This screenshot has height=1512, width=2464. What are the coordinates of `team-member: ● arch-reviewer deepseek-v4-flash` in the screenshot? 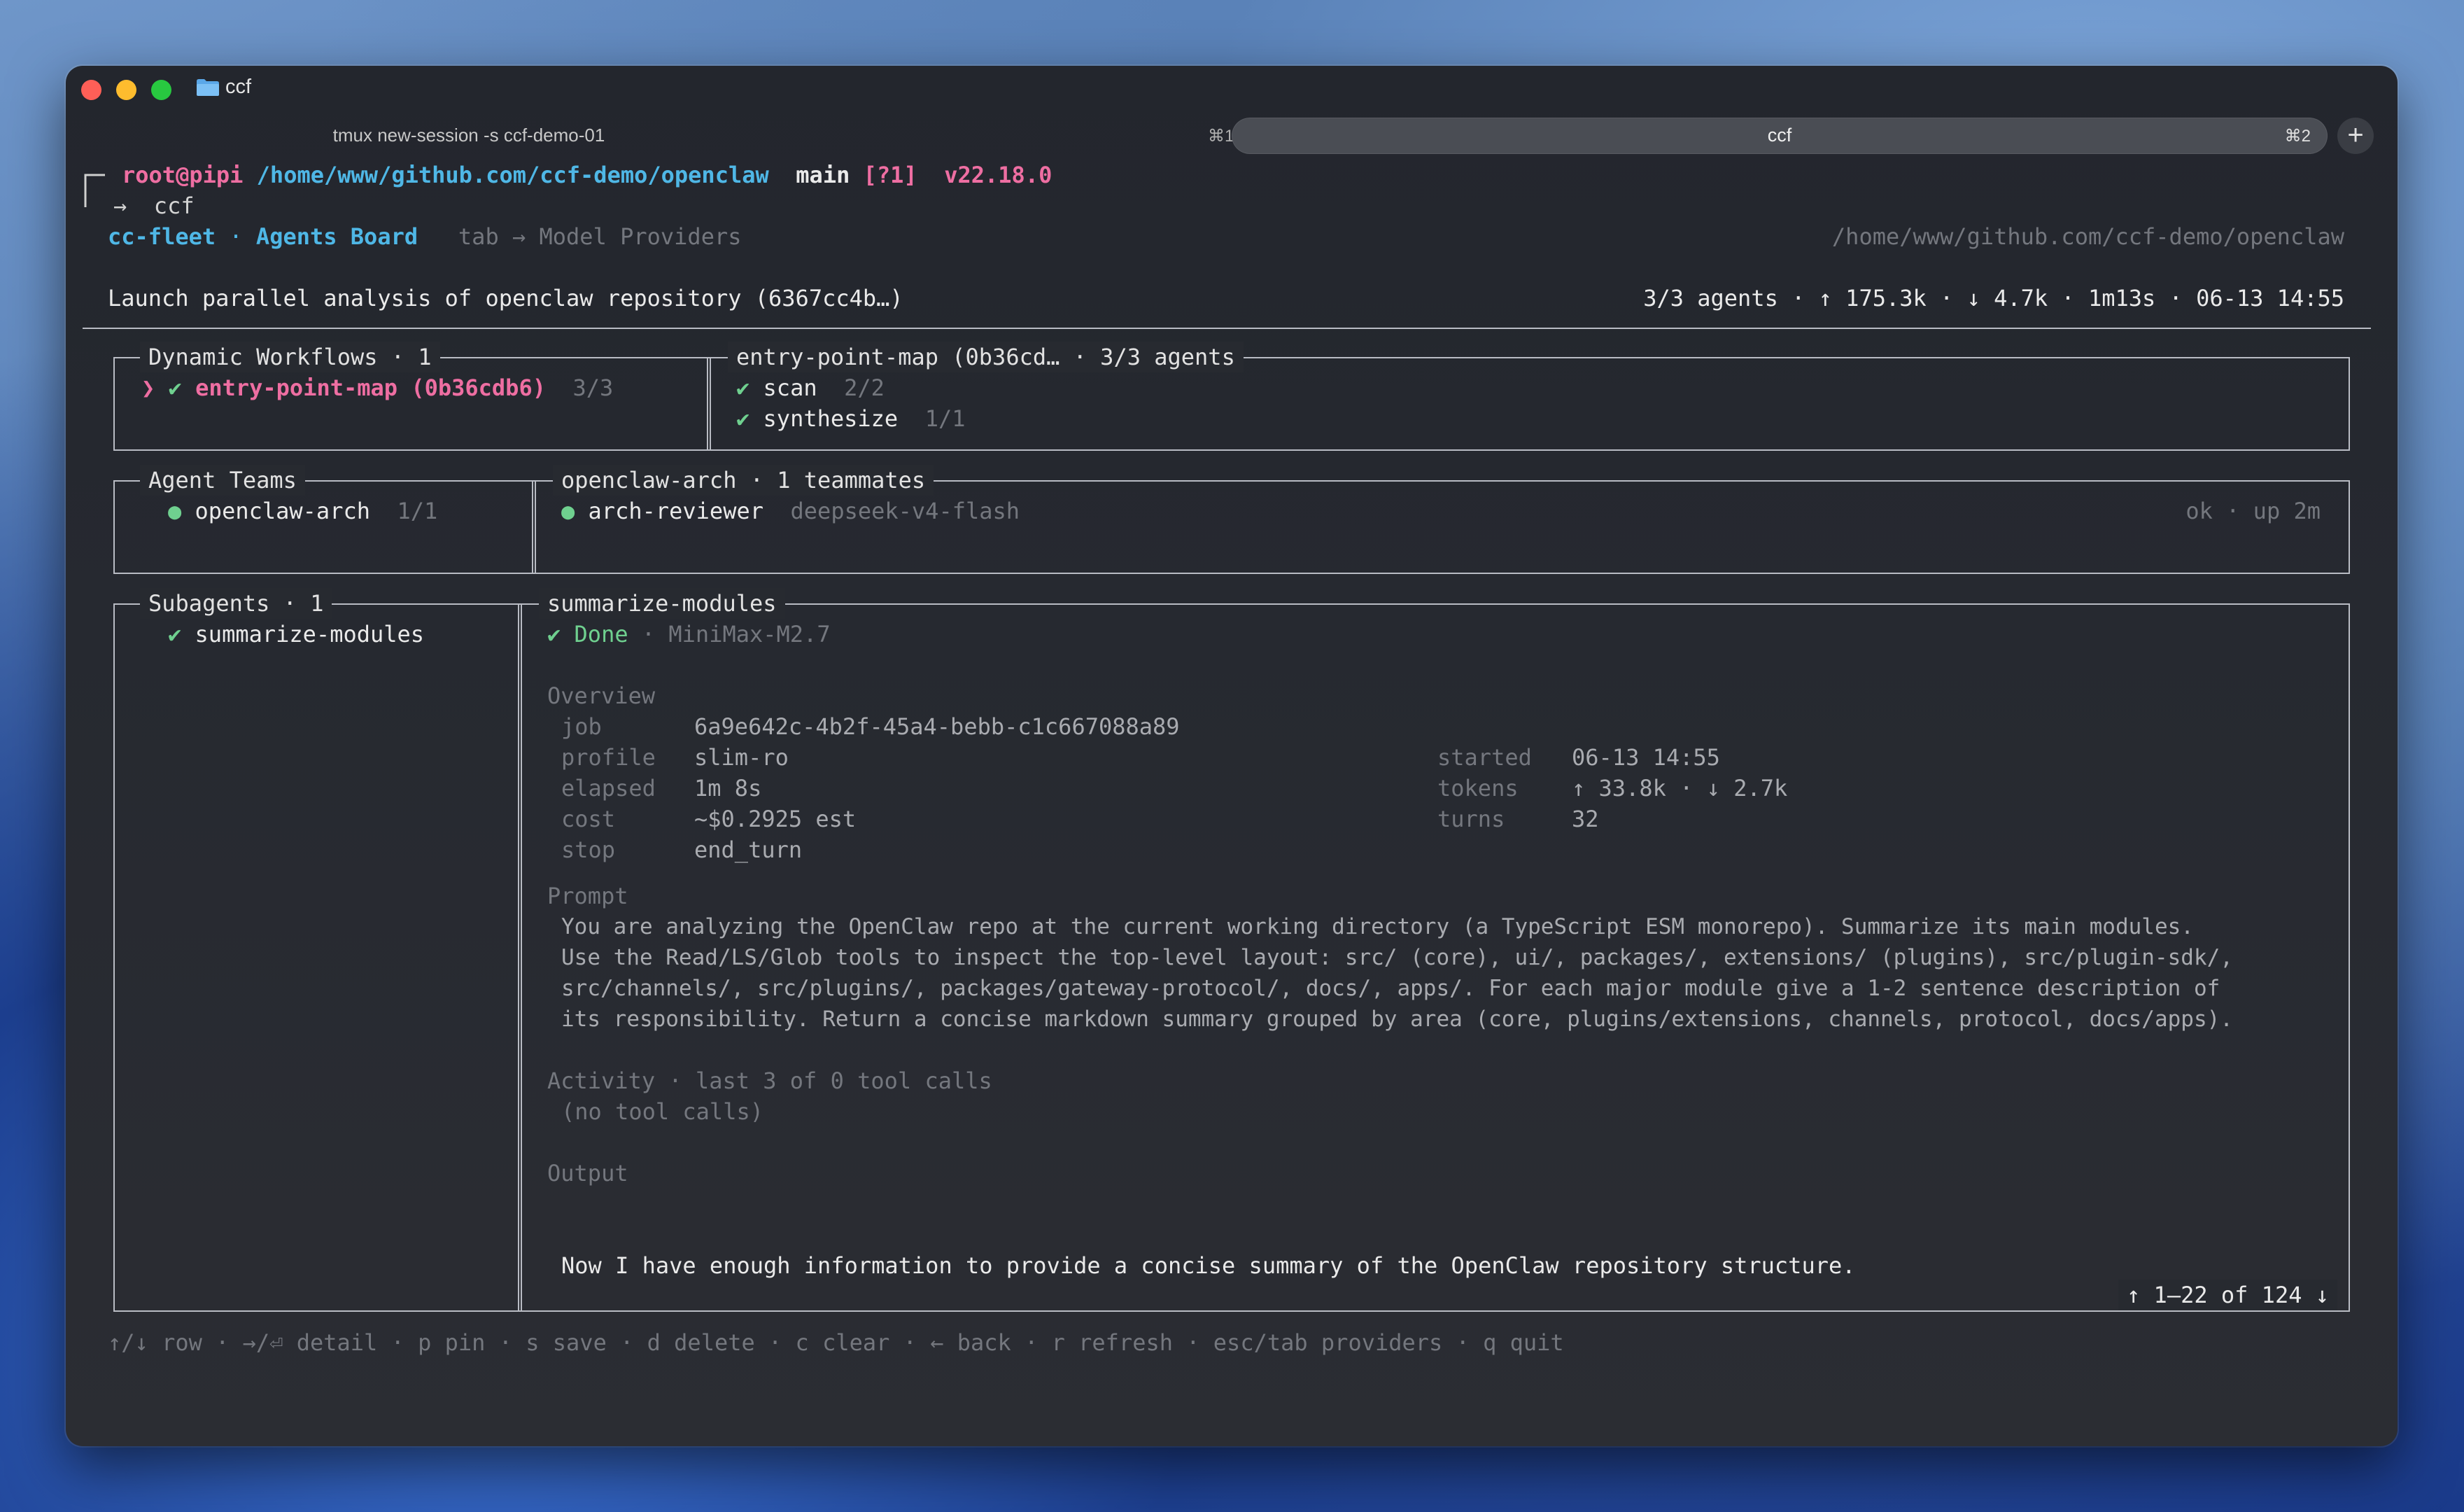 It's located at (790, 511).